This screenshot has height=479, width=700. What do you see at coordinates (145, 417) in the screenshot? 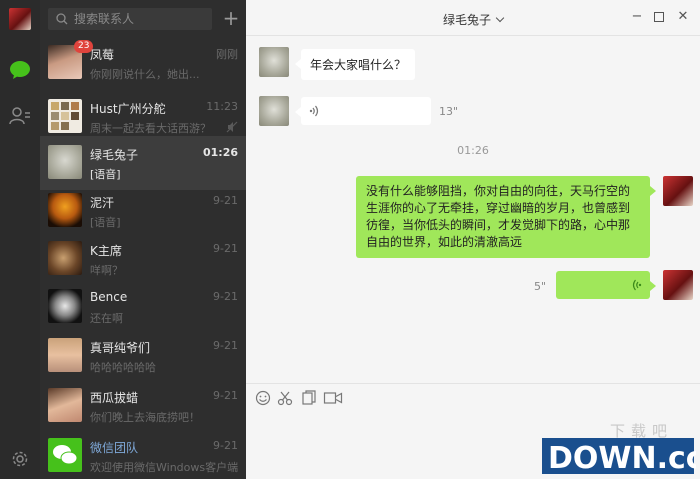
I see `session-preview: 你们晚上去海底捞吧！` at bounding box center [145, 417].